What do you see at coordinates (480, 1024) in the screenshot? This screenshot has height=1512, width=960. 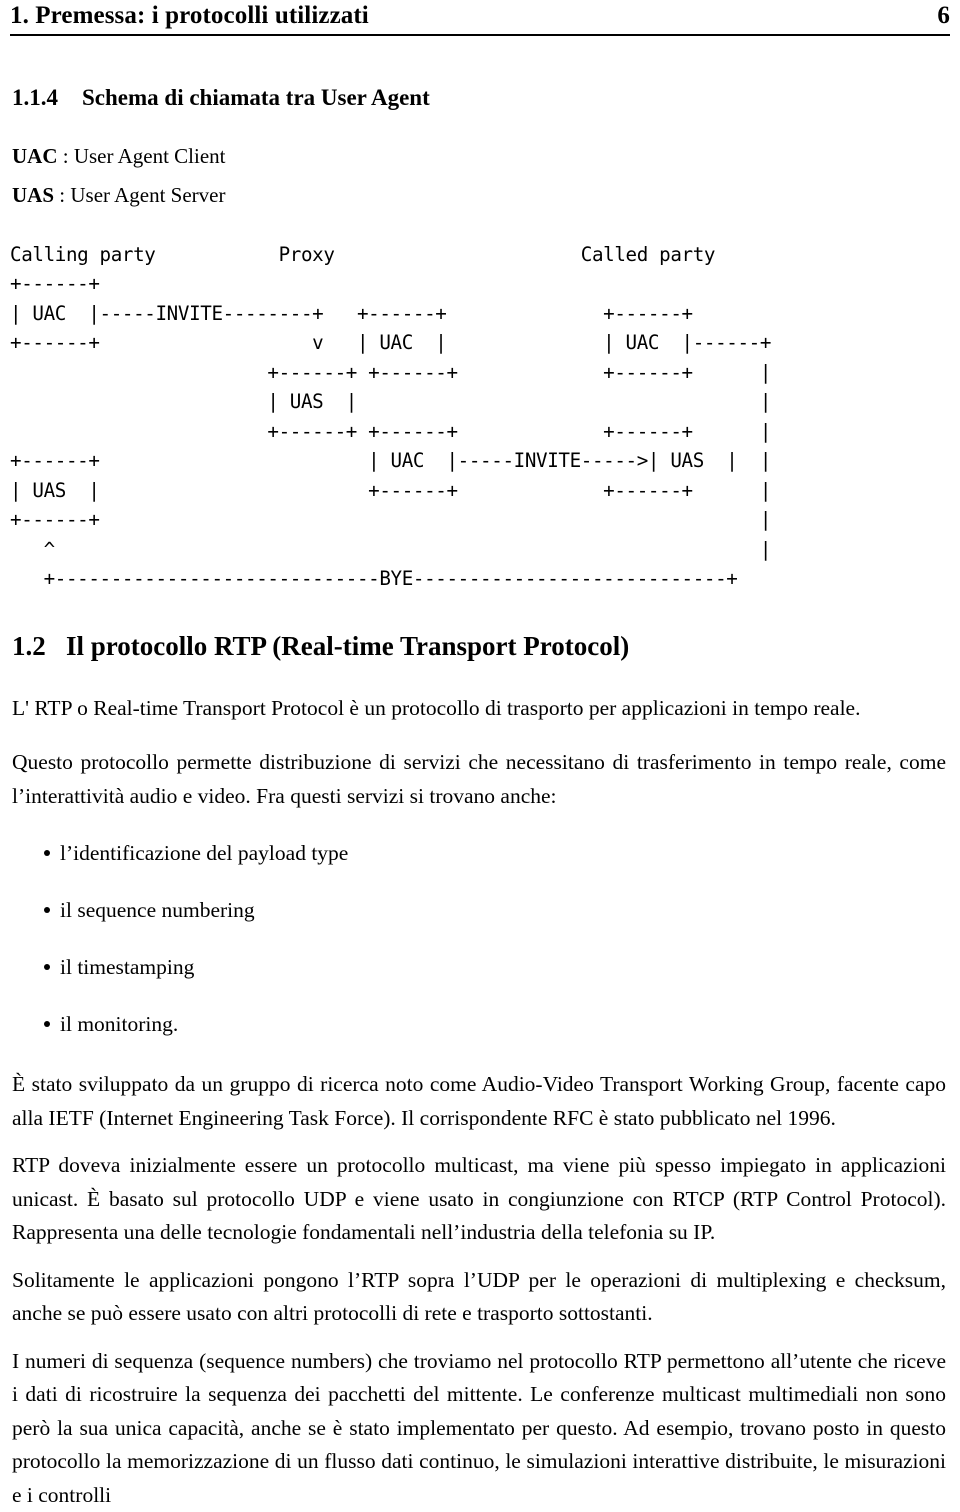 I see `list-item: il monitoring.` at bounding box center [480, 1024].